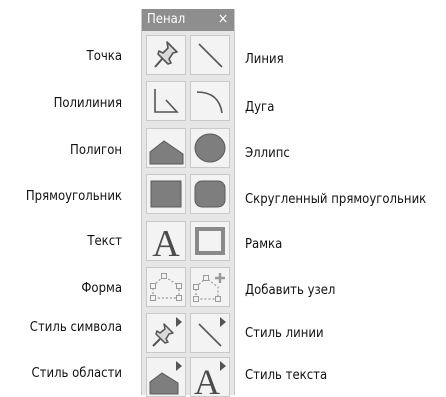 The height and width of the screenshot is (397, 446). Describe the element at coordinates (223, 19) in the screenshot. I see `close-button: ×` at that location.